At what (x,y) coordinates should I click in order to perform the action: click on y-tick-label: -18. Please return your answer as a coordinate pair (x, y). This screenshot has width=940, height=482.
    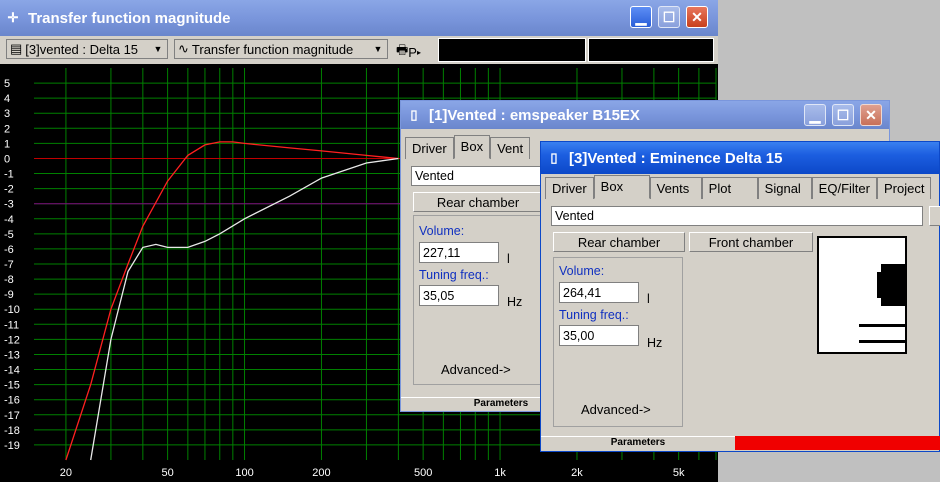
    Looking at the image, I should click on (12, 431).